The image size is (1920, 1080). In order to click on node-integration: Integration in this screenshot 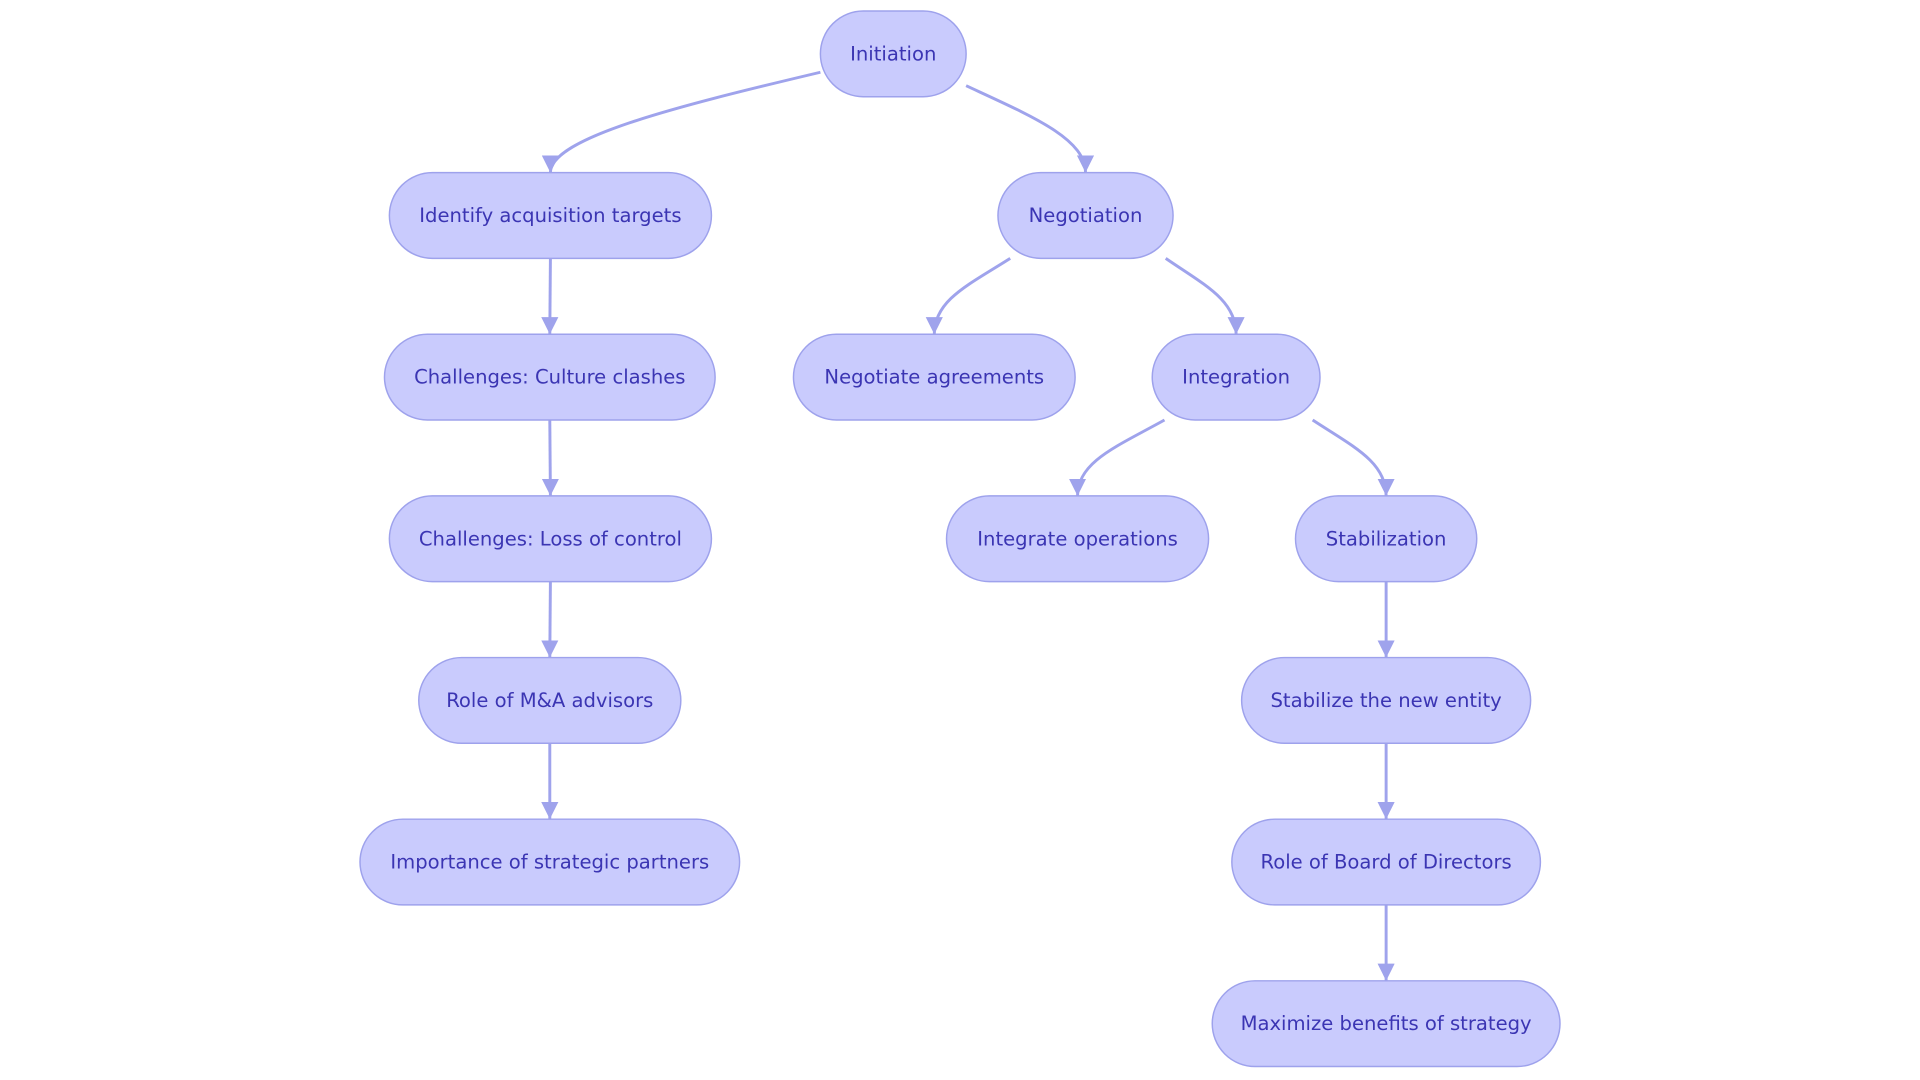, I will do `click(1236, 377)`.